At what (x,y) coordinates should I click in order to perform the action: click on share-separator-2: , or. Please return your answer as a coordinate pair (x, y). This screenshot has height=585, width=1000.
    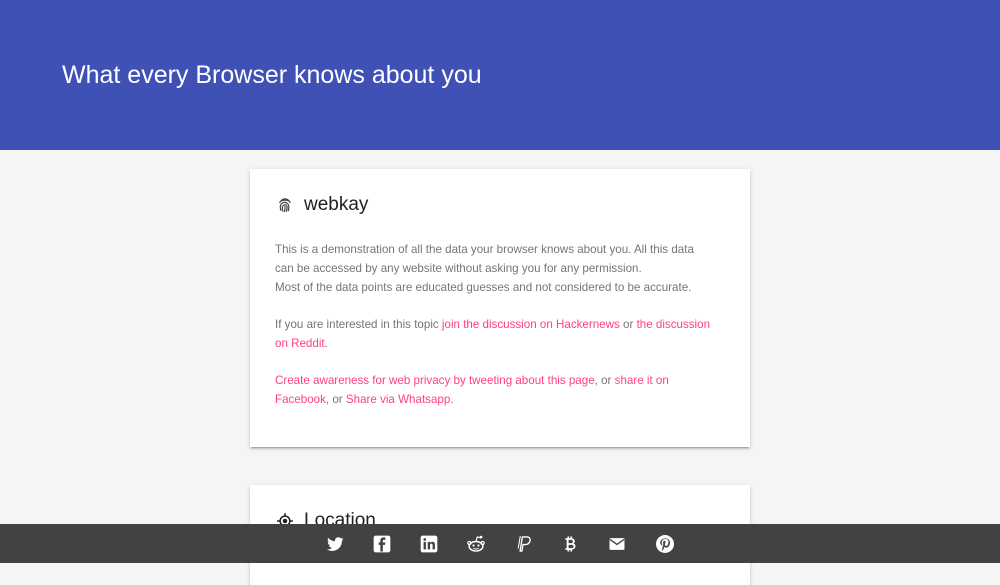
    Looking at the image, I should click on (335, 399).